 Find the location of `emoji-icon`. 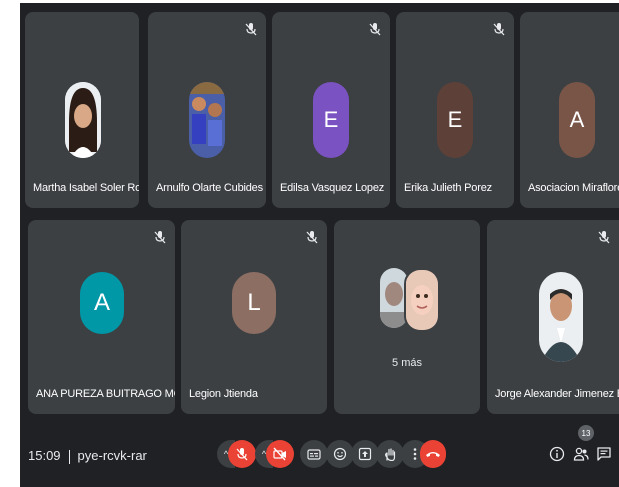

emoji-icon is located at coordinates (340, 454).